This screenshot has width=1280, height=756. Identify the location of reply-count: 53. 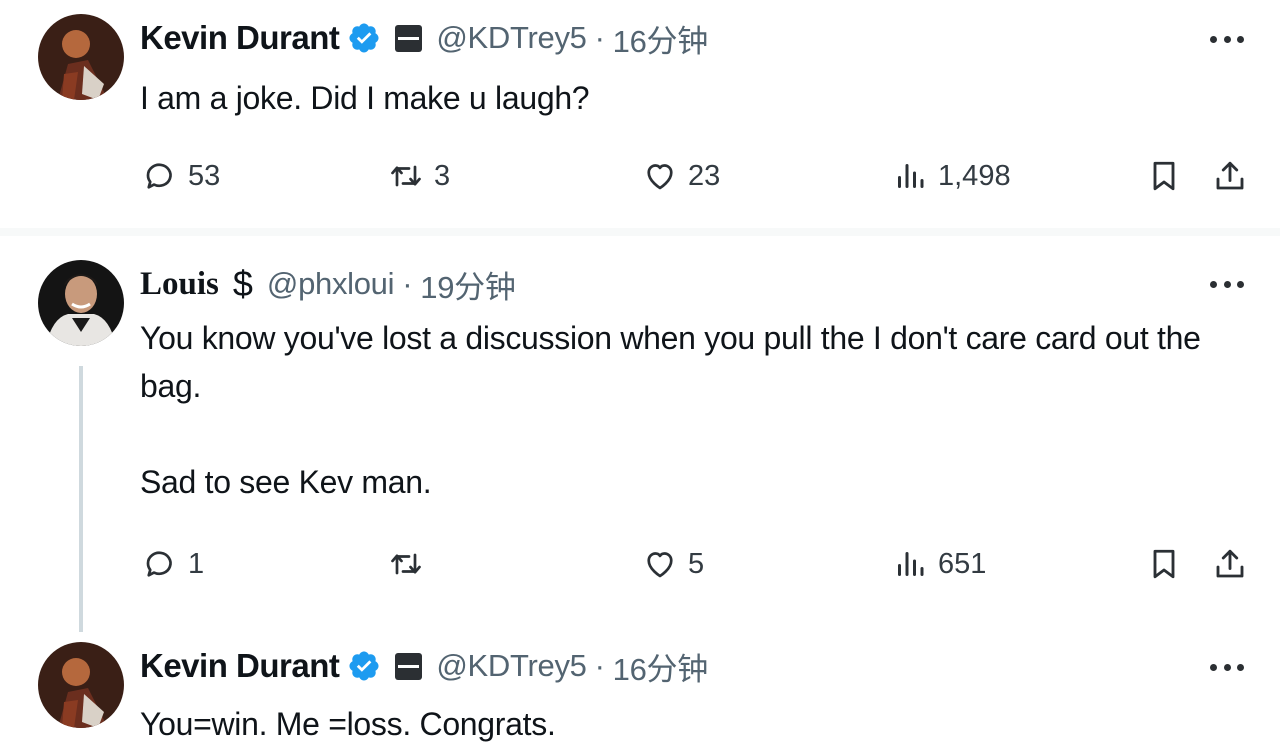
(204, 175).